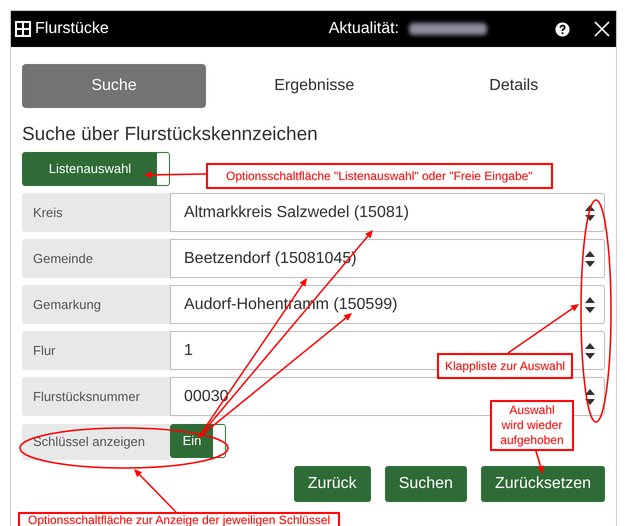  What do you see at coordinates (387, 212) in the screenshot?
I see `select-field: Altmarkkreis Salzwedel (15081)` at bounding box center [387, 212].